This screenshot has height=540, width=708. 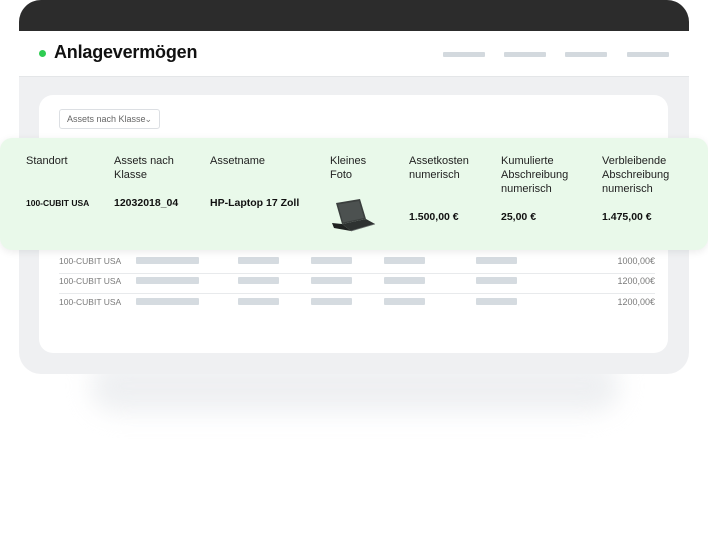 I want to click on chevron-down-icon: ⌄, so click(x=148, y=119).